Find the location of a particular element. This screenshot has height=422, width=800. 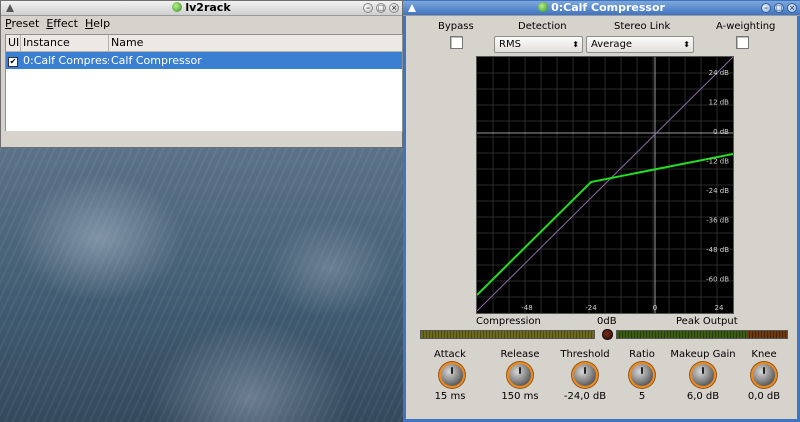

x-tick-label: 24 is located at coordinates (719, 308).